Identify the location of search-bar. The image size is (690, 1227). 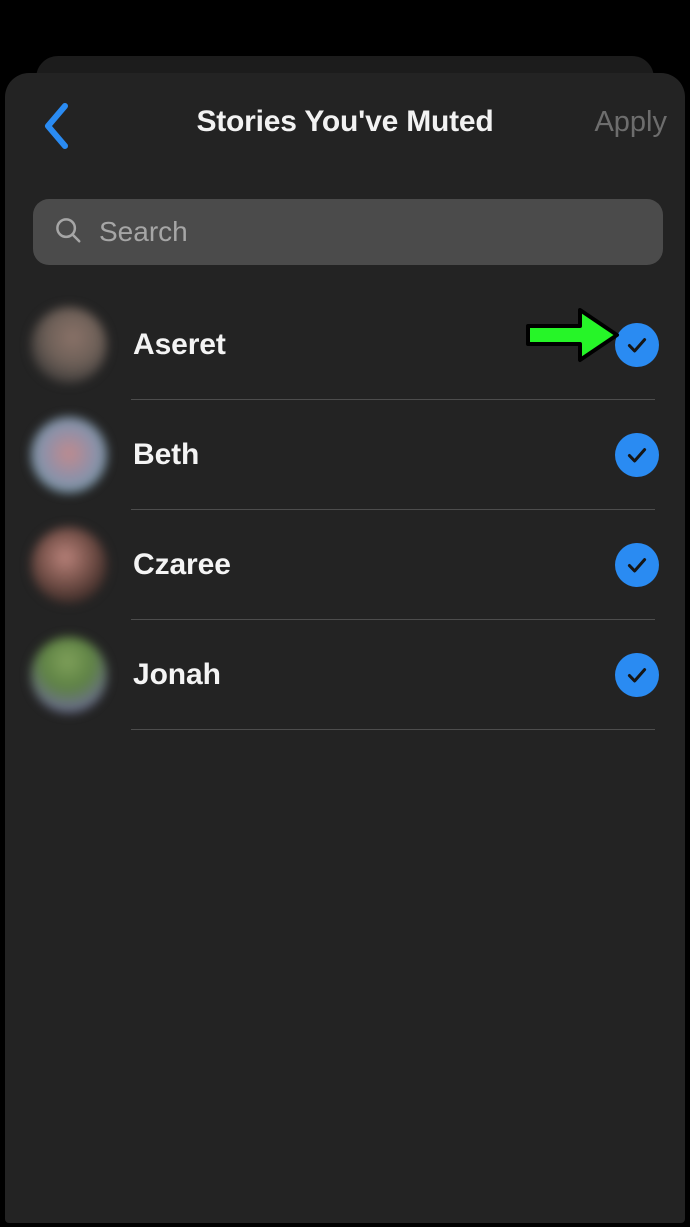
(348, 232).